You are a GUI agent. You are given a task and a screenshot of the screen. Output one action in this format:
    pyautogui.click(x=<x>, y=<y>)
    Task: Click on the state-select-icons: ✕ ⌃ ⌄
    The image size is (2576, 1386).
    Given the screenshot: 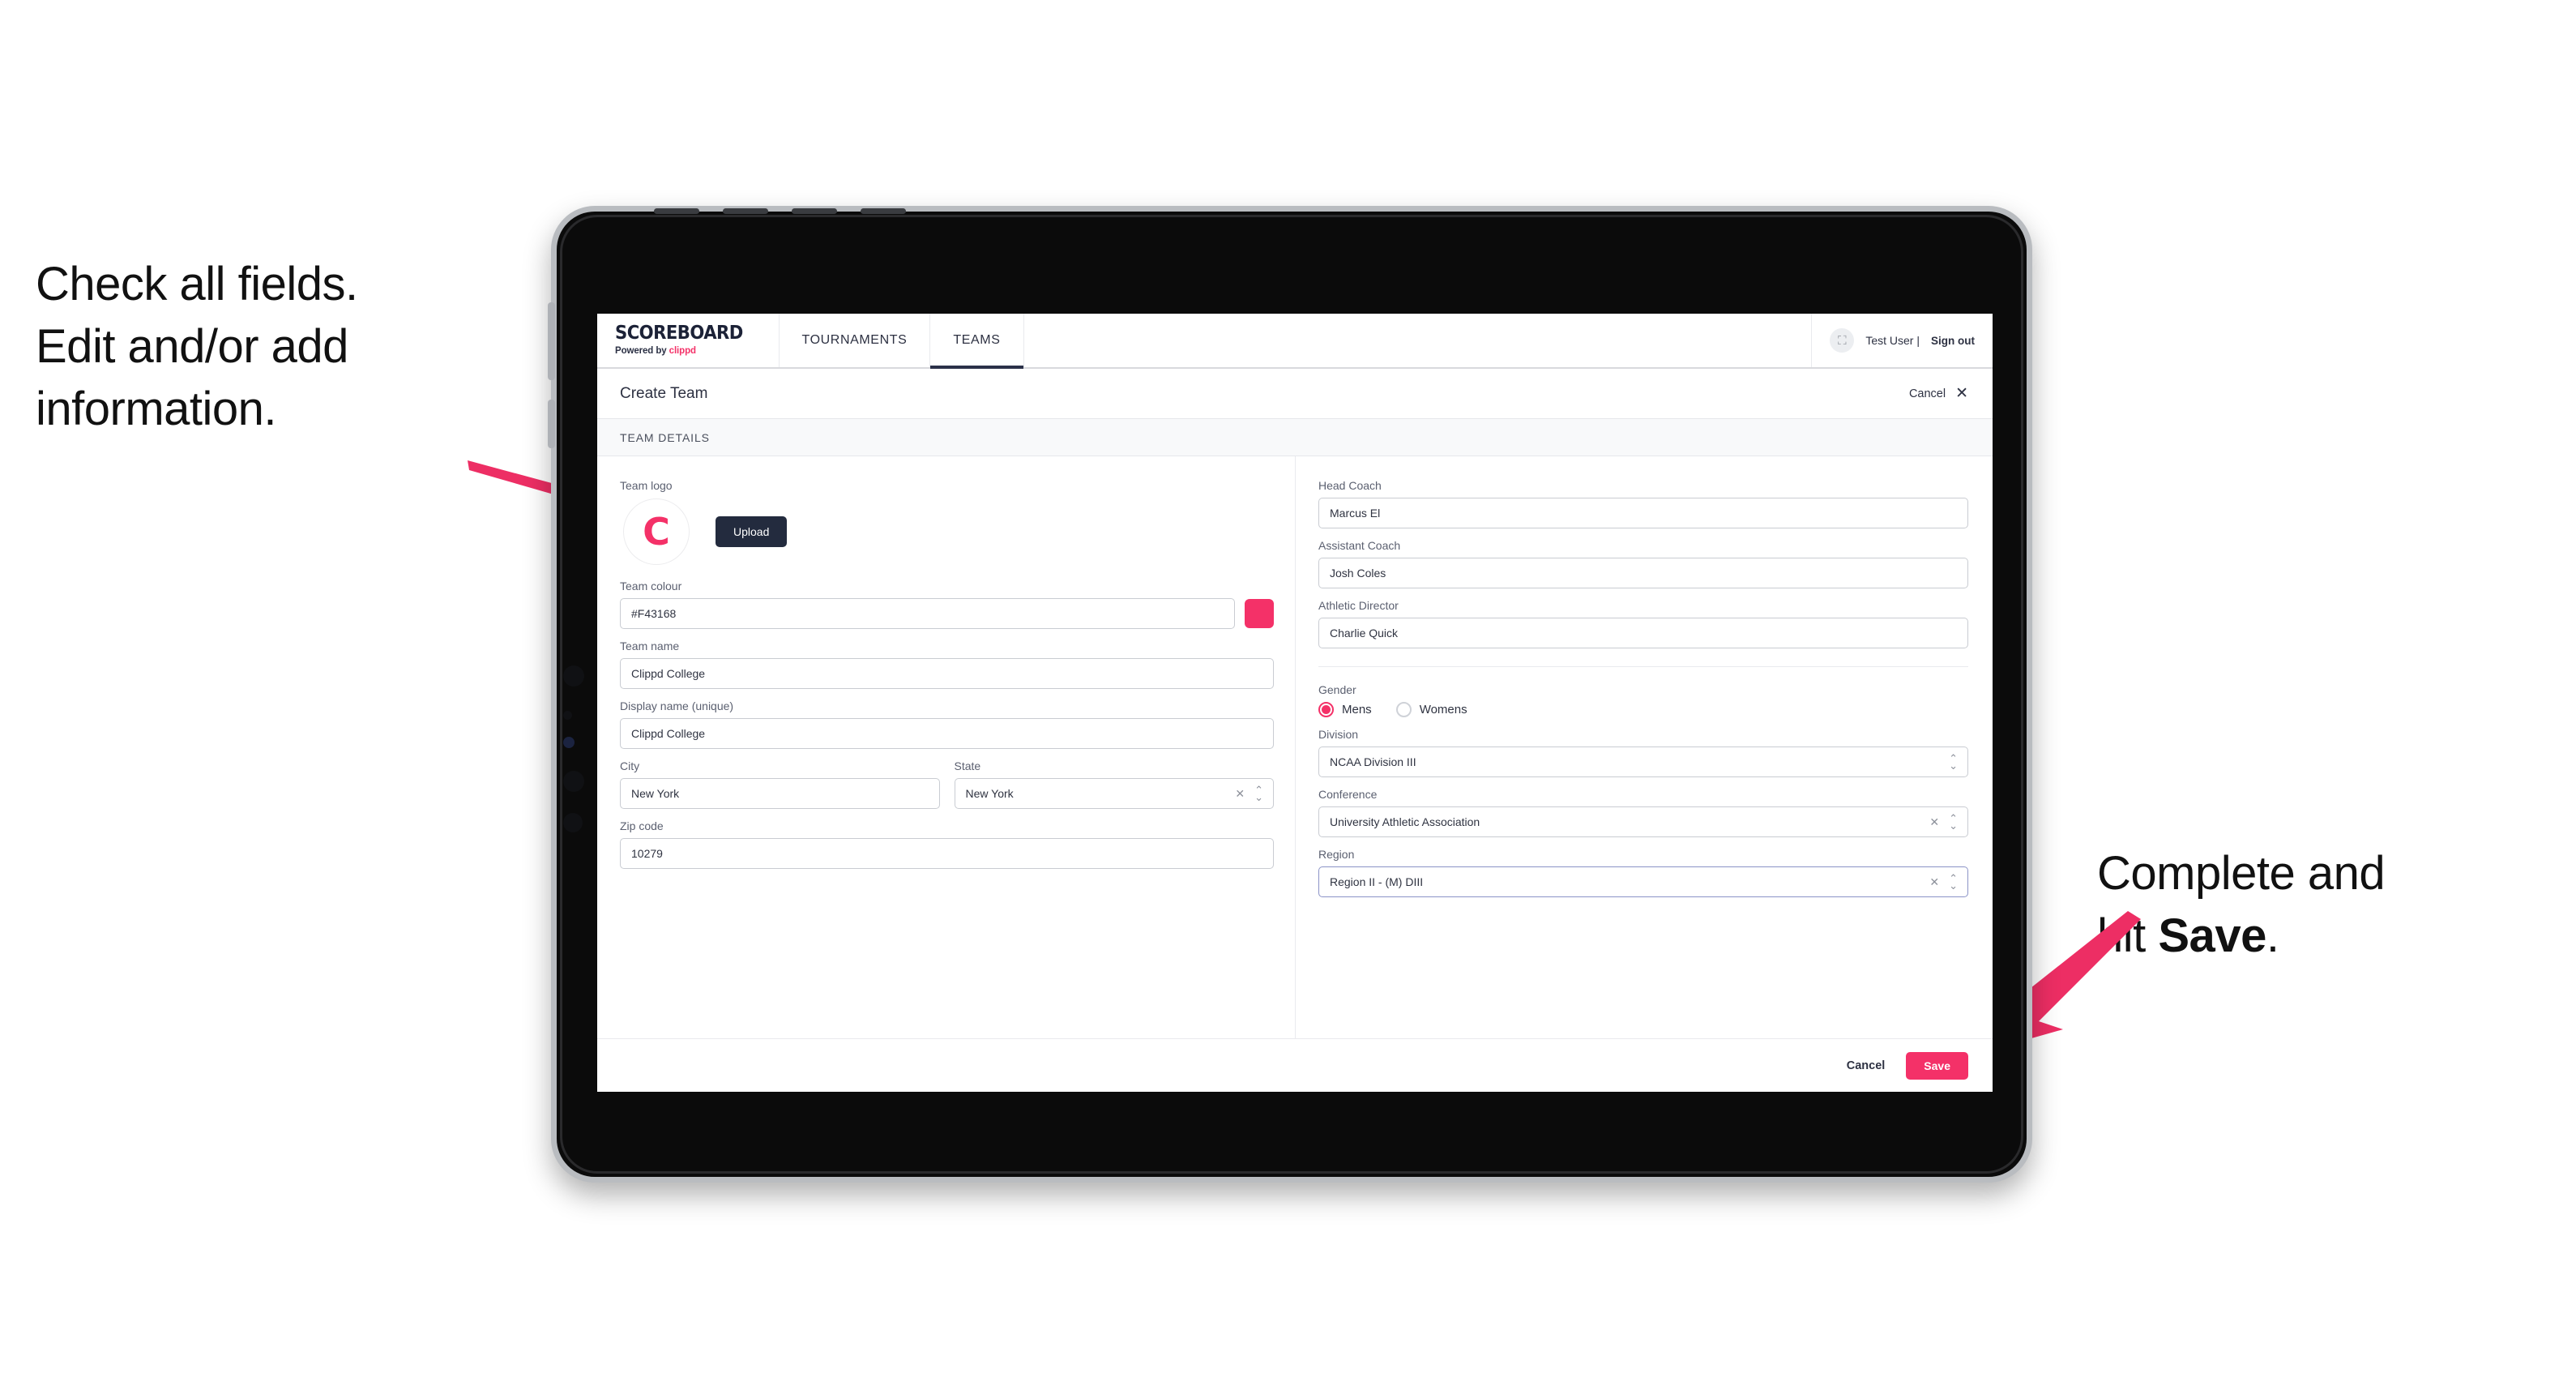 What is the action you would take?
    pyautogui.click(x=1249, y=793)
    